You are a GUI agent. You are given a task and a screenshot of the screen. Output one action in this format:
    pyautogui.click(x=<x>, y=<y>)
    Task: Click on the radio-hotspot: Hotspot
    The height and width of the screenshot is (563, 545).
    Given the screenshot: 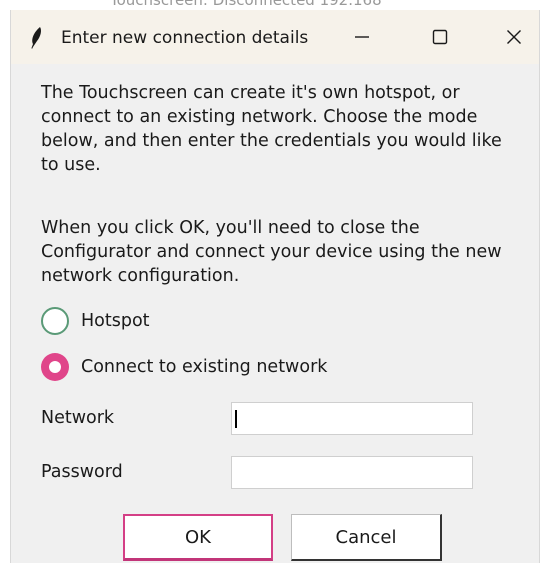 What is the action you would take?
    pyautogui.click(x=95, y=321)
    